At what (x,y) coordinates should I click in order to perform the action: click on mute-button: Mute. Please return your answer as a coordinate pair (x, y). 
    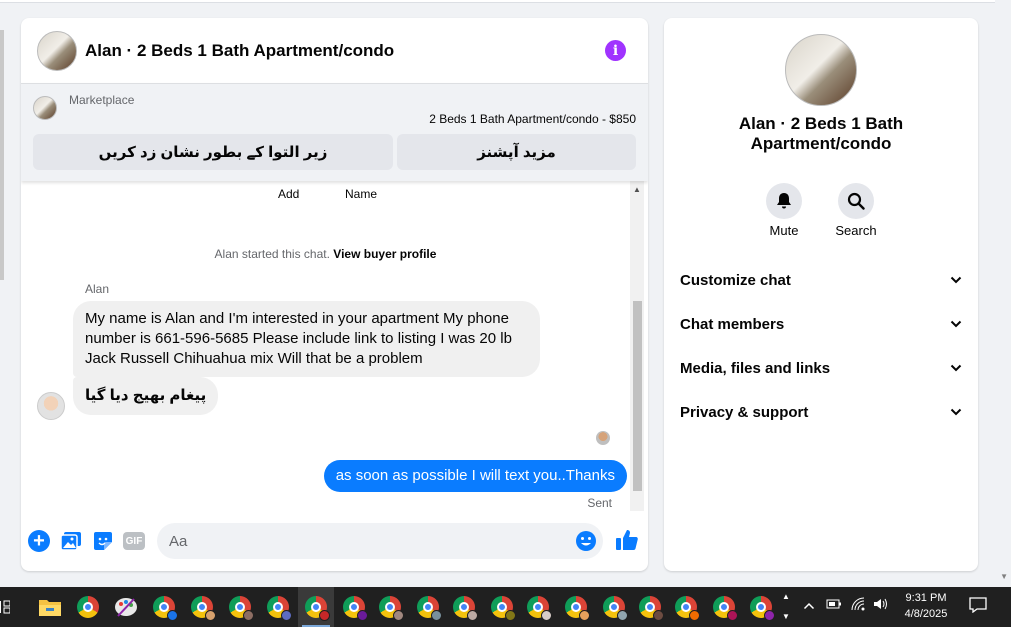
    Looking at the image, I should click on (784, 210).